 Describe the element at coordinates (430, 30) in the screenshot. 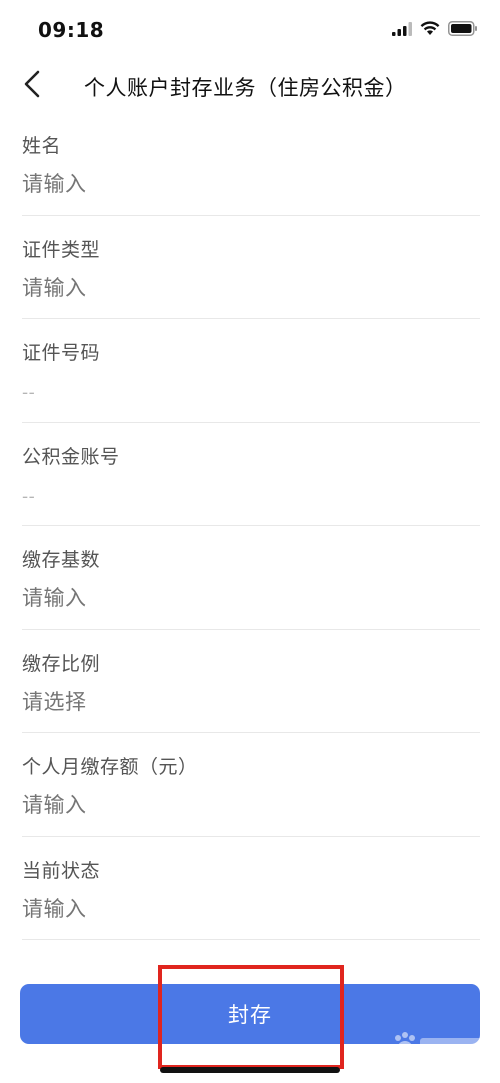

I see `wifi-icon` at that location.